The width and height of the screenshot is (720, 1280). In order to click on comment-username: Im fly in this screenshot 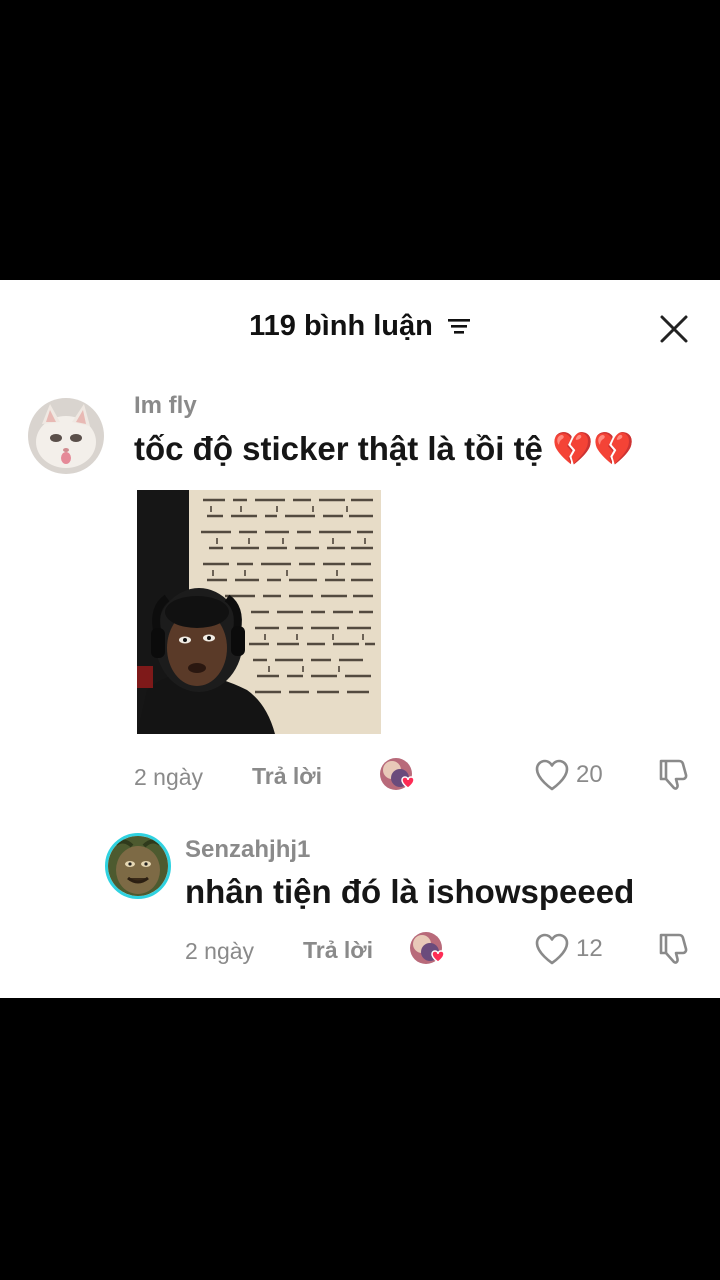, I will do `click(165, 406)`.